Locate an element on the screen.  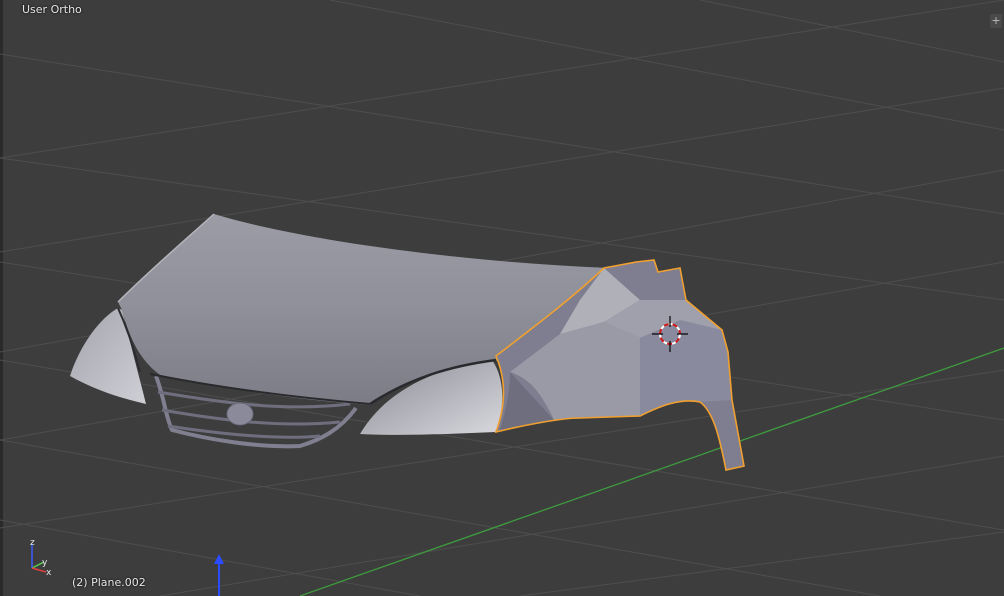
view-name-label: User Ortho is located at coordinates (52, 9).